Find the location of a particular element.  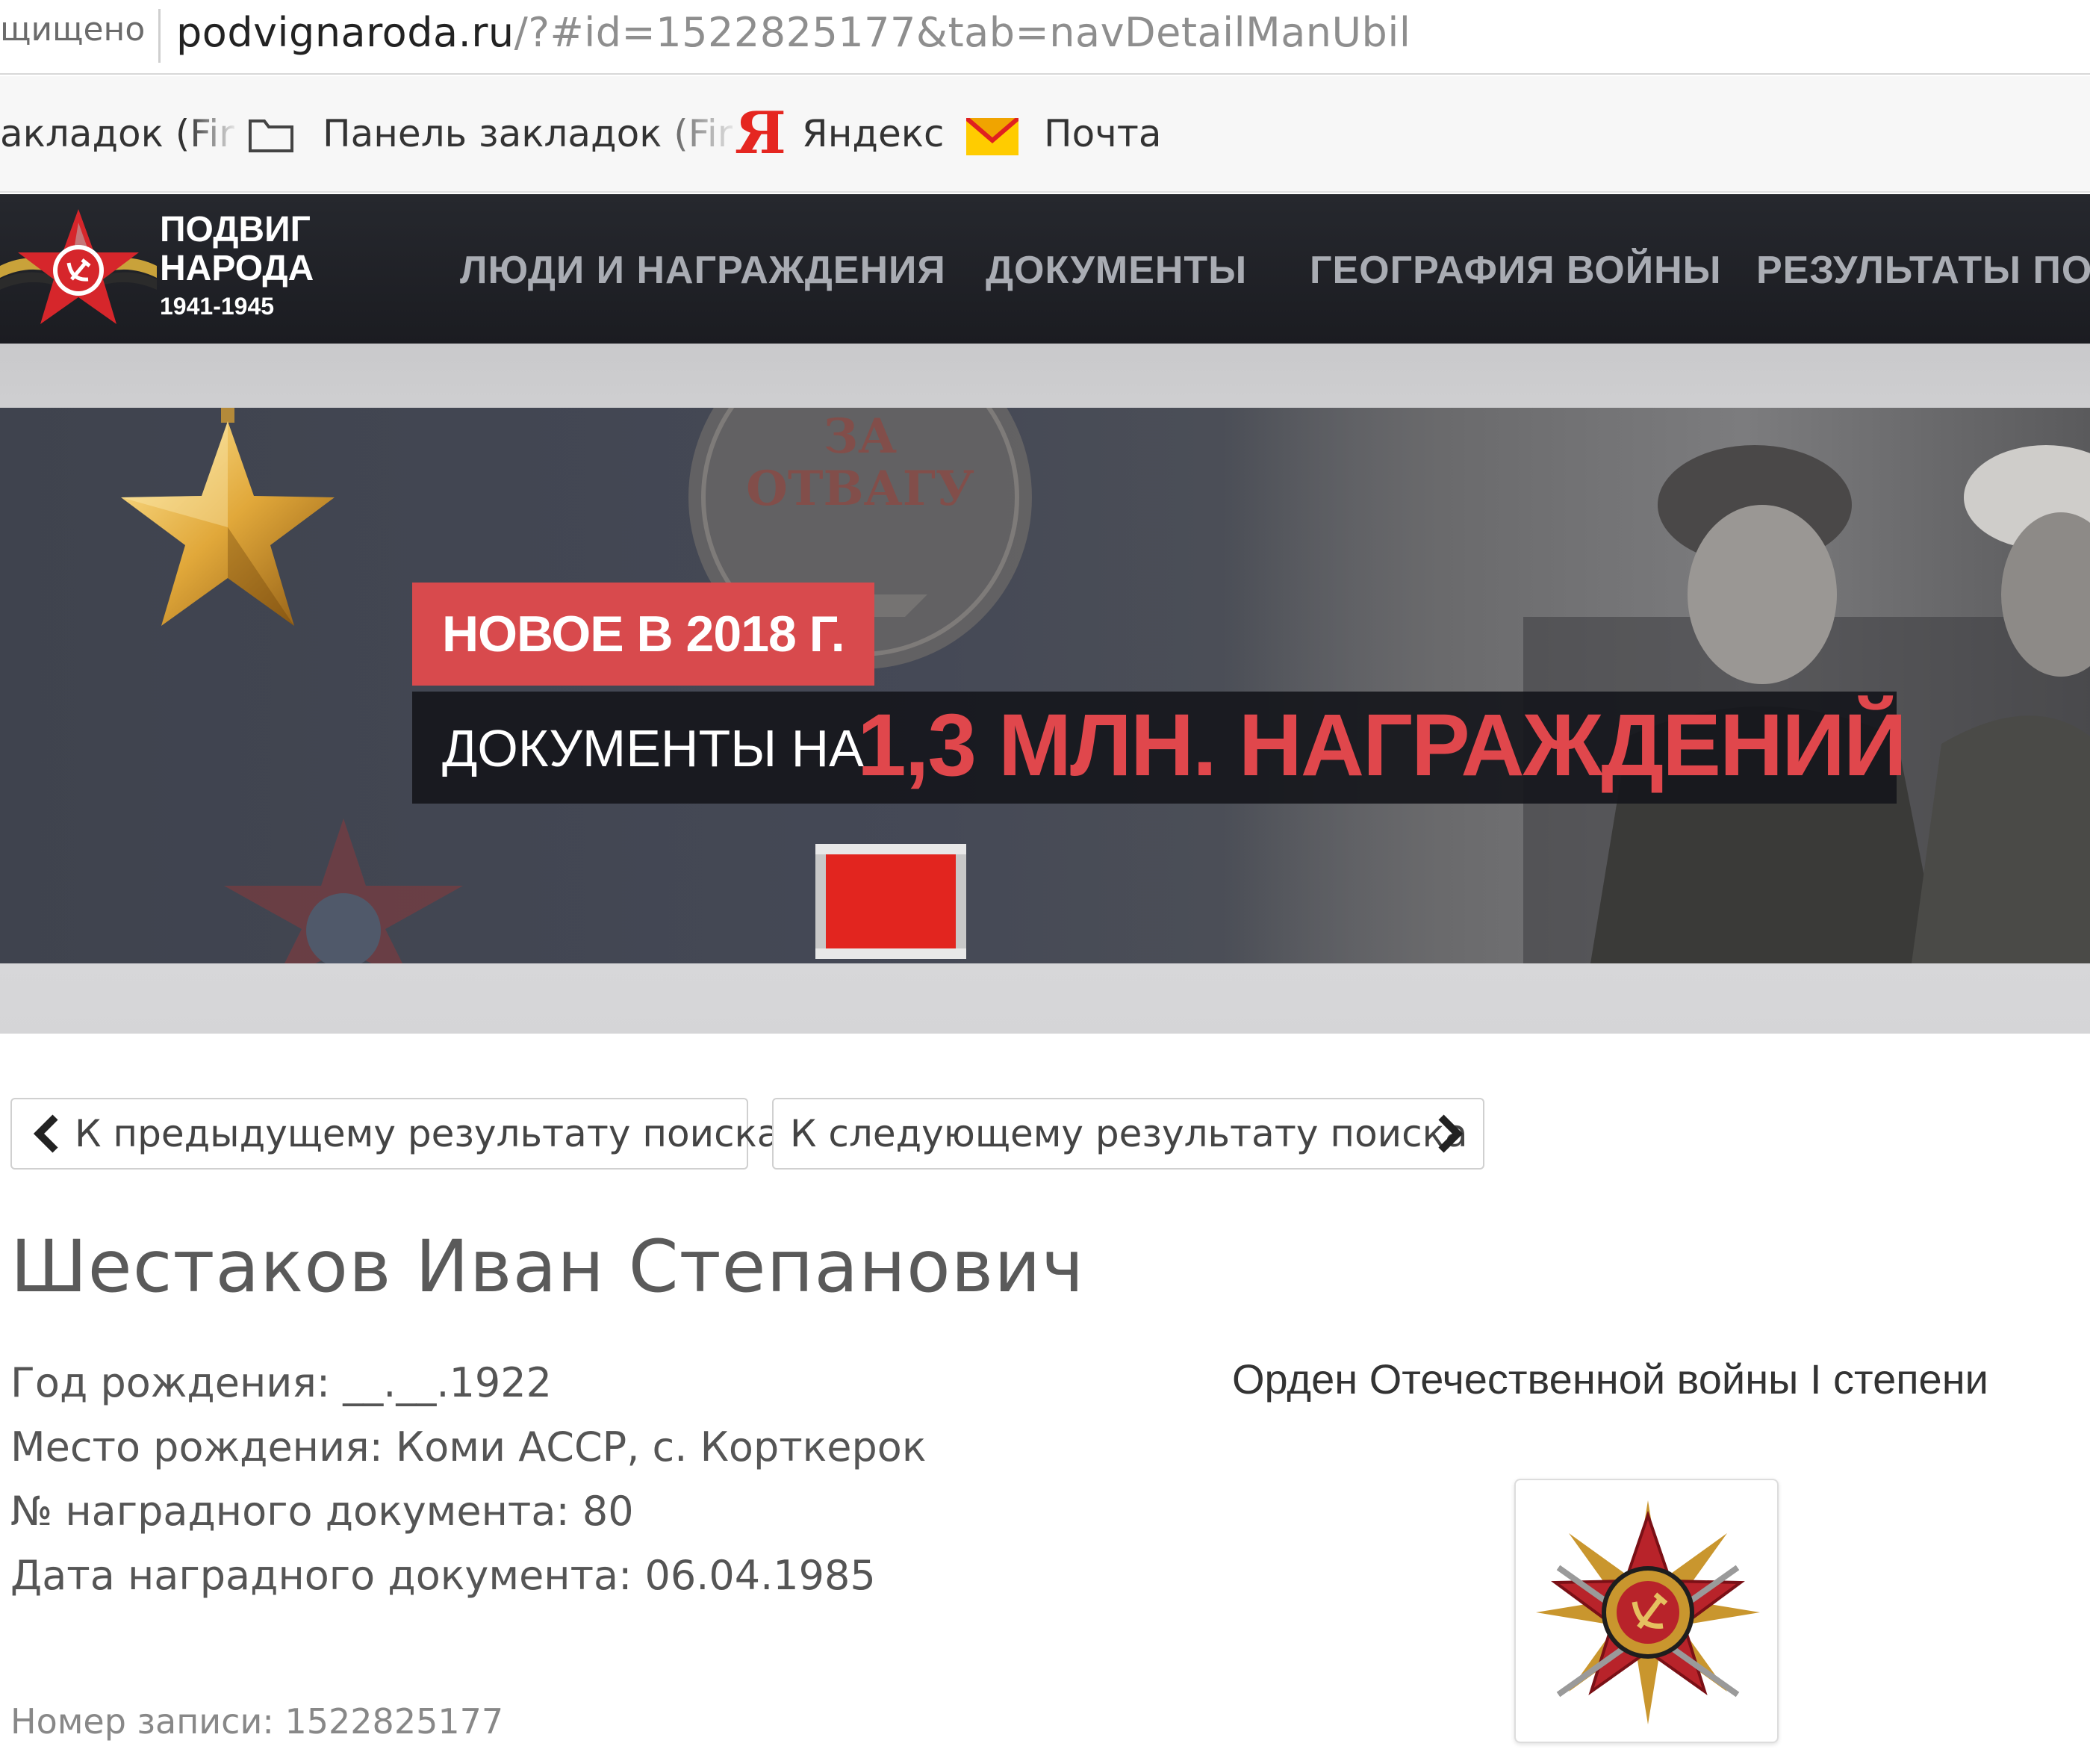

next-result-button: К следующему результату поиска is located at coordinates (1128, 1134).